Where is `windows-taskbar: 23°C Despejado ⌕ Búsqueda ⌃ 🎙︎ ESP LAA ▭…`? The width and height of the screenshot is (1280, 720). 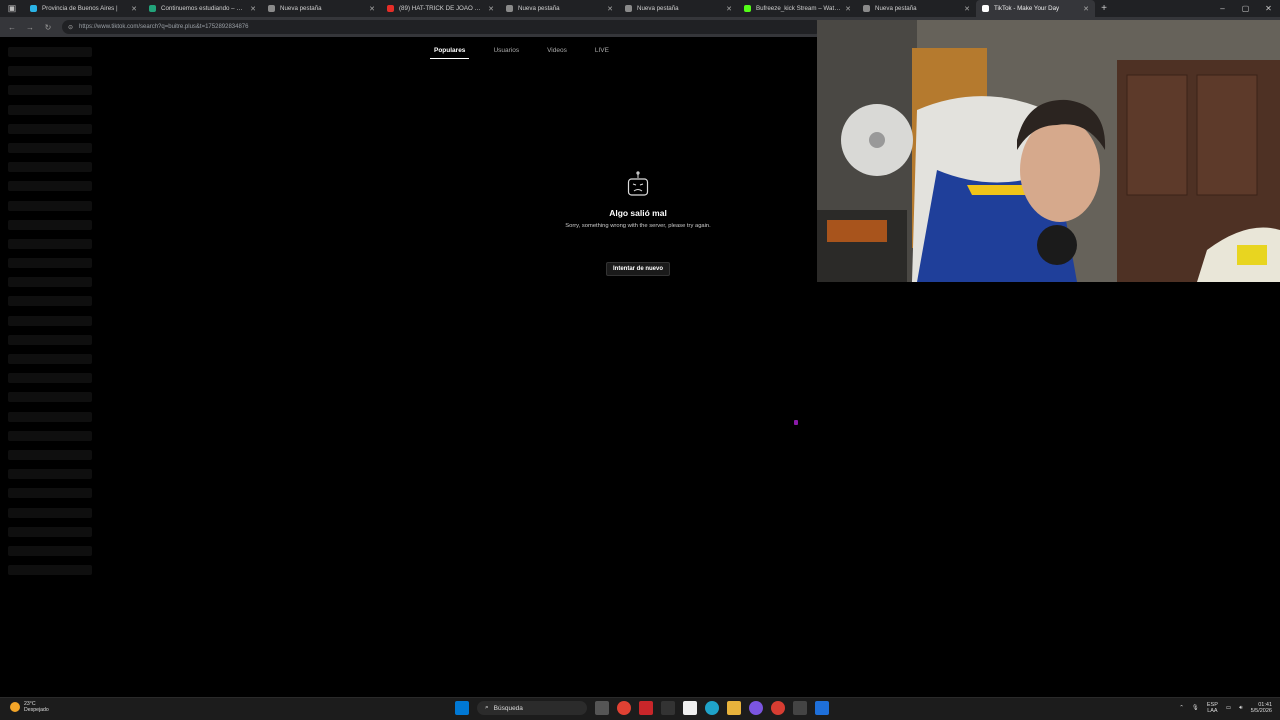 windows-taskbar: 23°C Despejado ⌕ Búsqueda ⌃ 🎙︎ ESP LAA ▭… is located at coordinates (640, 708).